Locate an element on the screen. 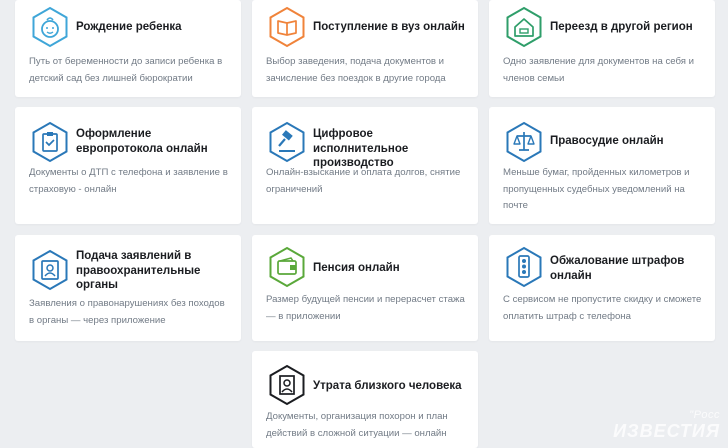 The image size is (728, 448). watermark-logo: ИЗВЕСТИЯ is located at coordinates (666, 431).